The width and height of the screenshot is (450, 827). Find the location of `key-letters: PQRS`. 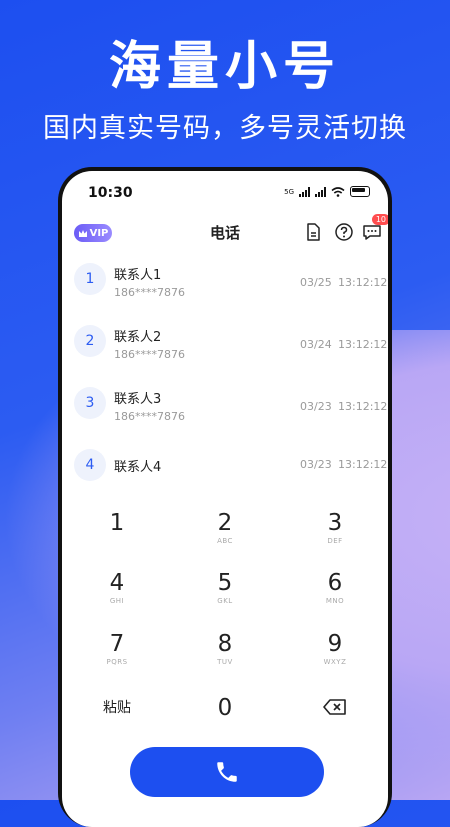

key-letters: PQRS is located at coordinates (117, 662).